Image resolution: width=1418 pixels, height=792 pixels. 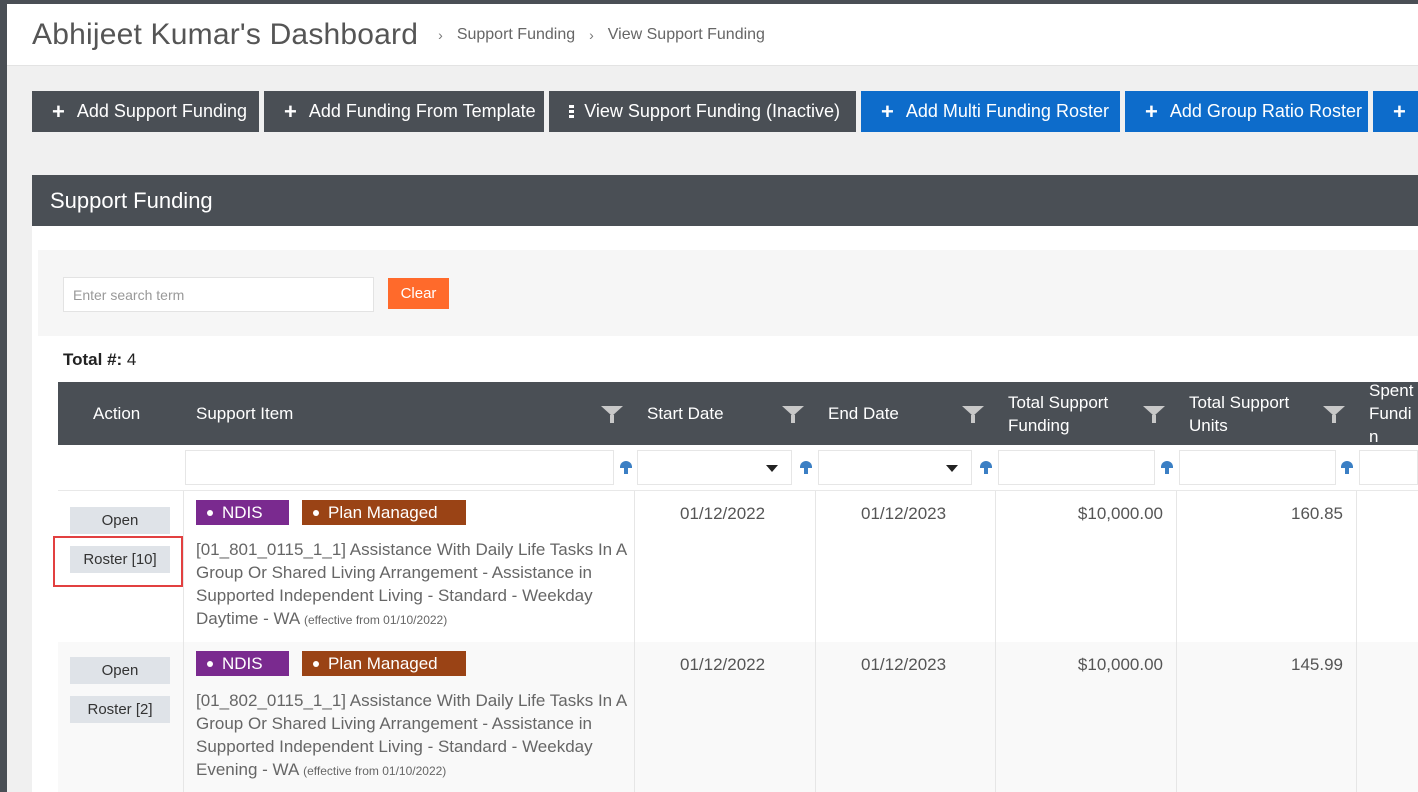 I want to click on column-header-start-date: Start Date, so click(x=725, y=413).